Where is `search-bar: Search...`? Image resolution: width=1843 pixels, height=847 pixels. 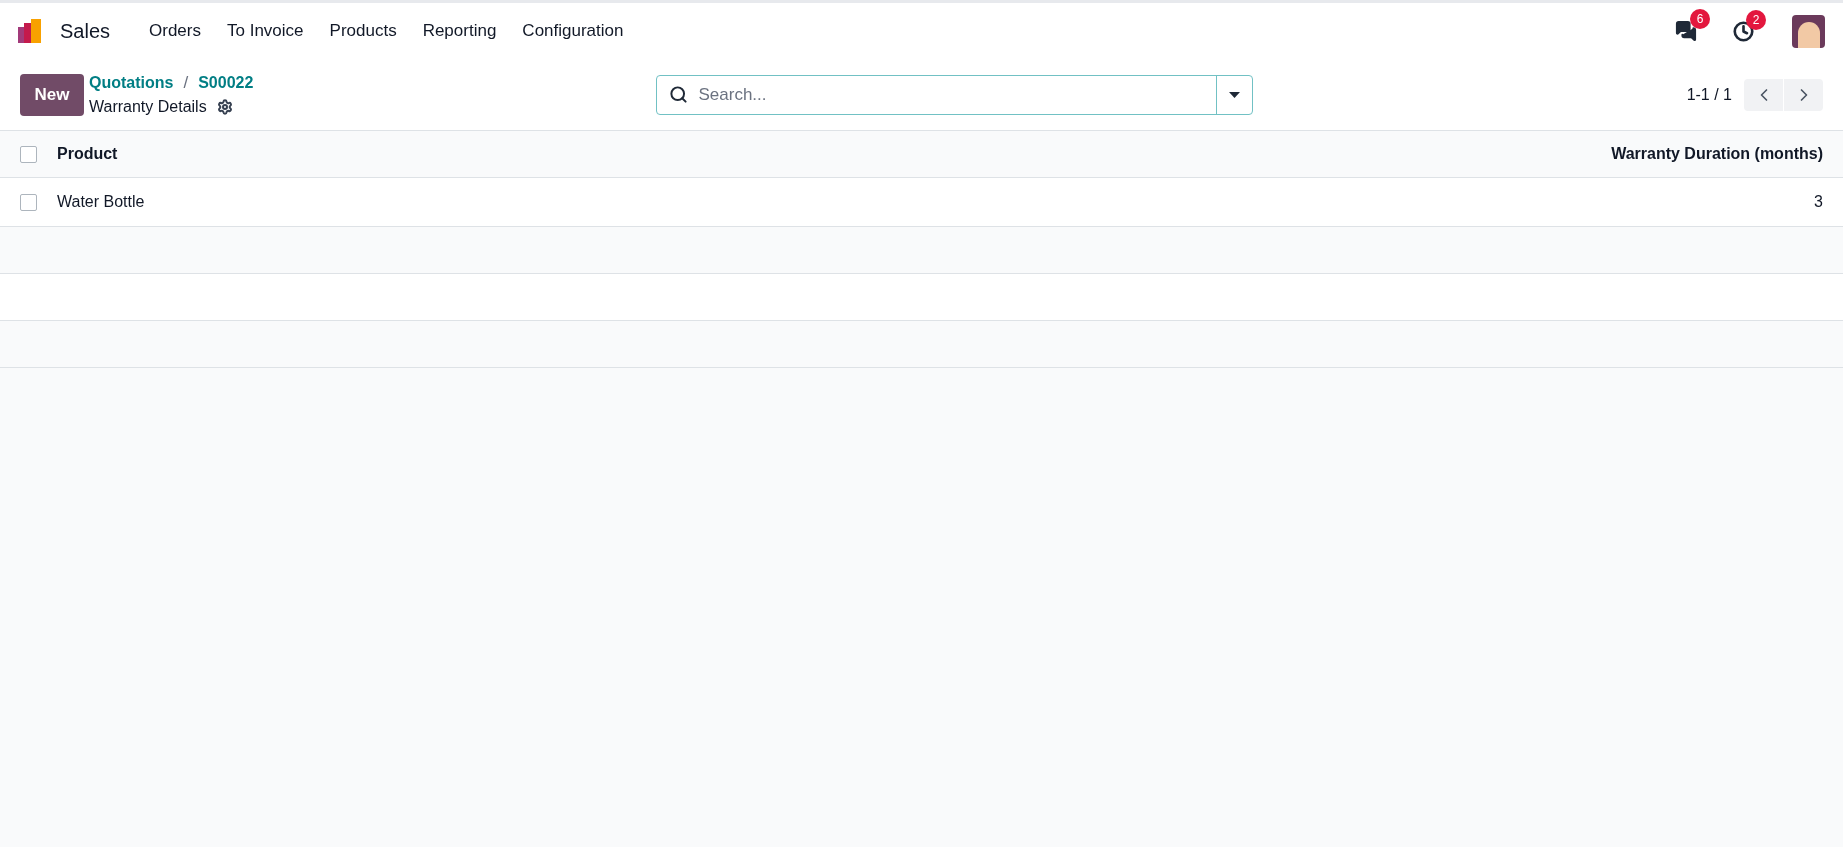
search-bar: Search... is located at coordinates (955, 94).